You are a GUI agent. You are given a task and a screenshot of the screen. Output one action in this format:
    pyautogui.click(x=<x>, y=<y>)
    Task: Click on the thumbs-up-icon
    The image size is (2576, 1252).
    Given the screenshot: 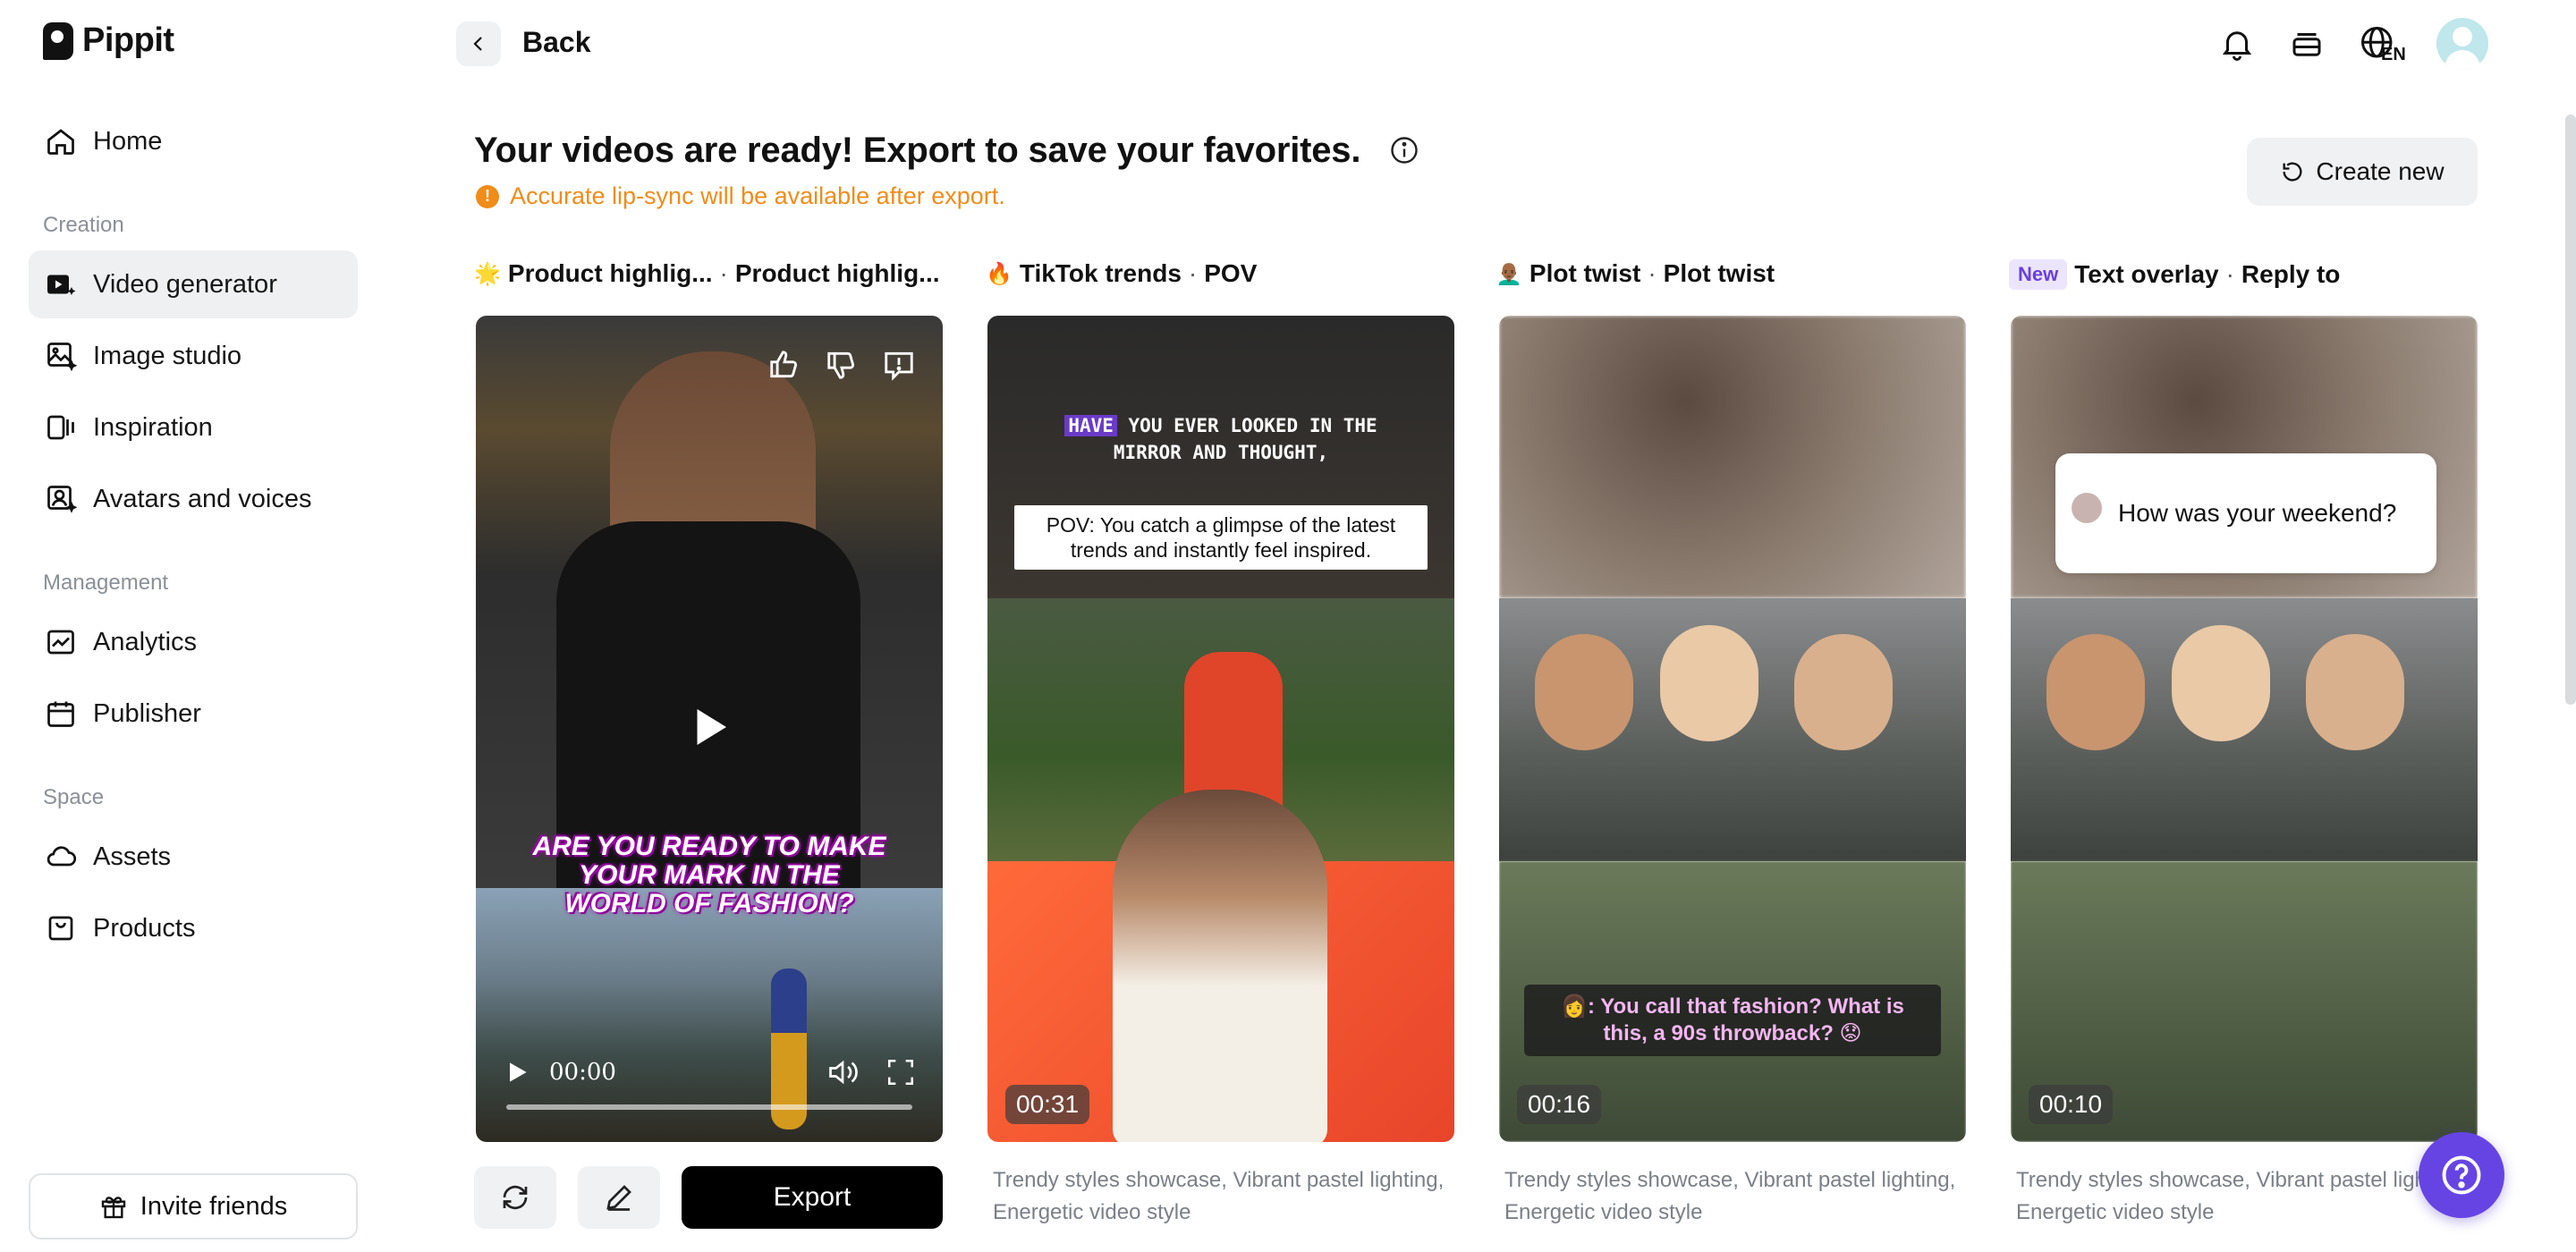 What is the action you would take?
    pyautogui.click(x=784, y=365)
    